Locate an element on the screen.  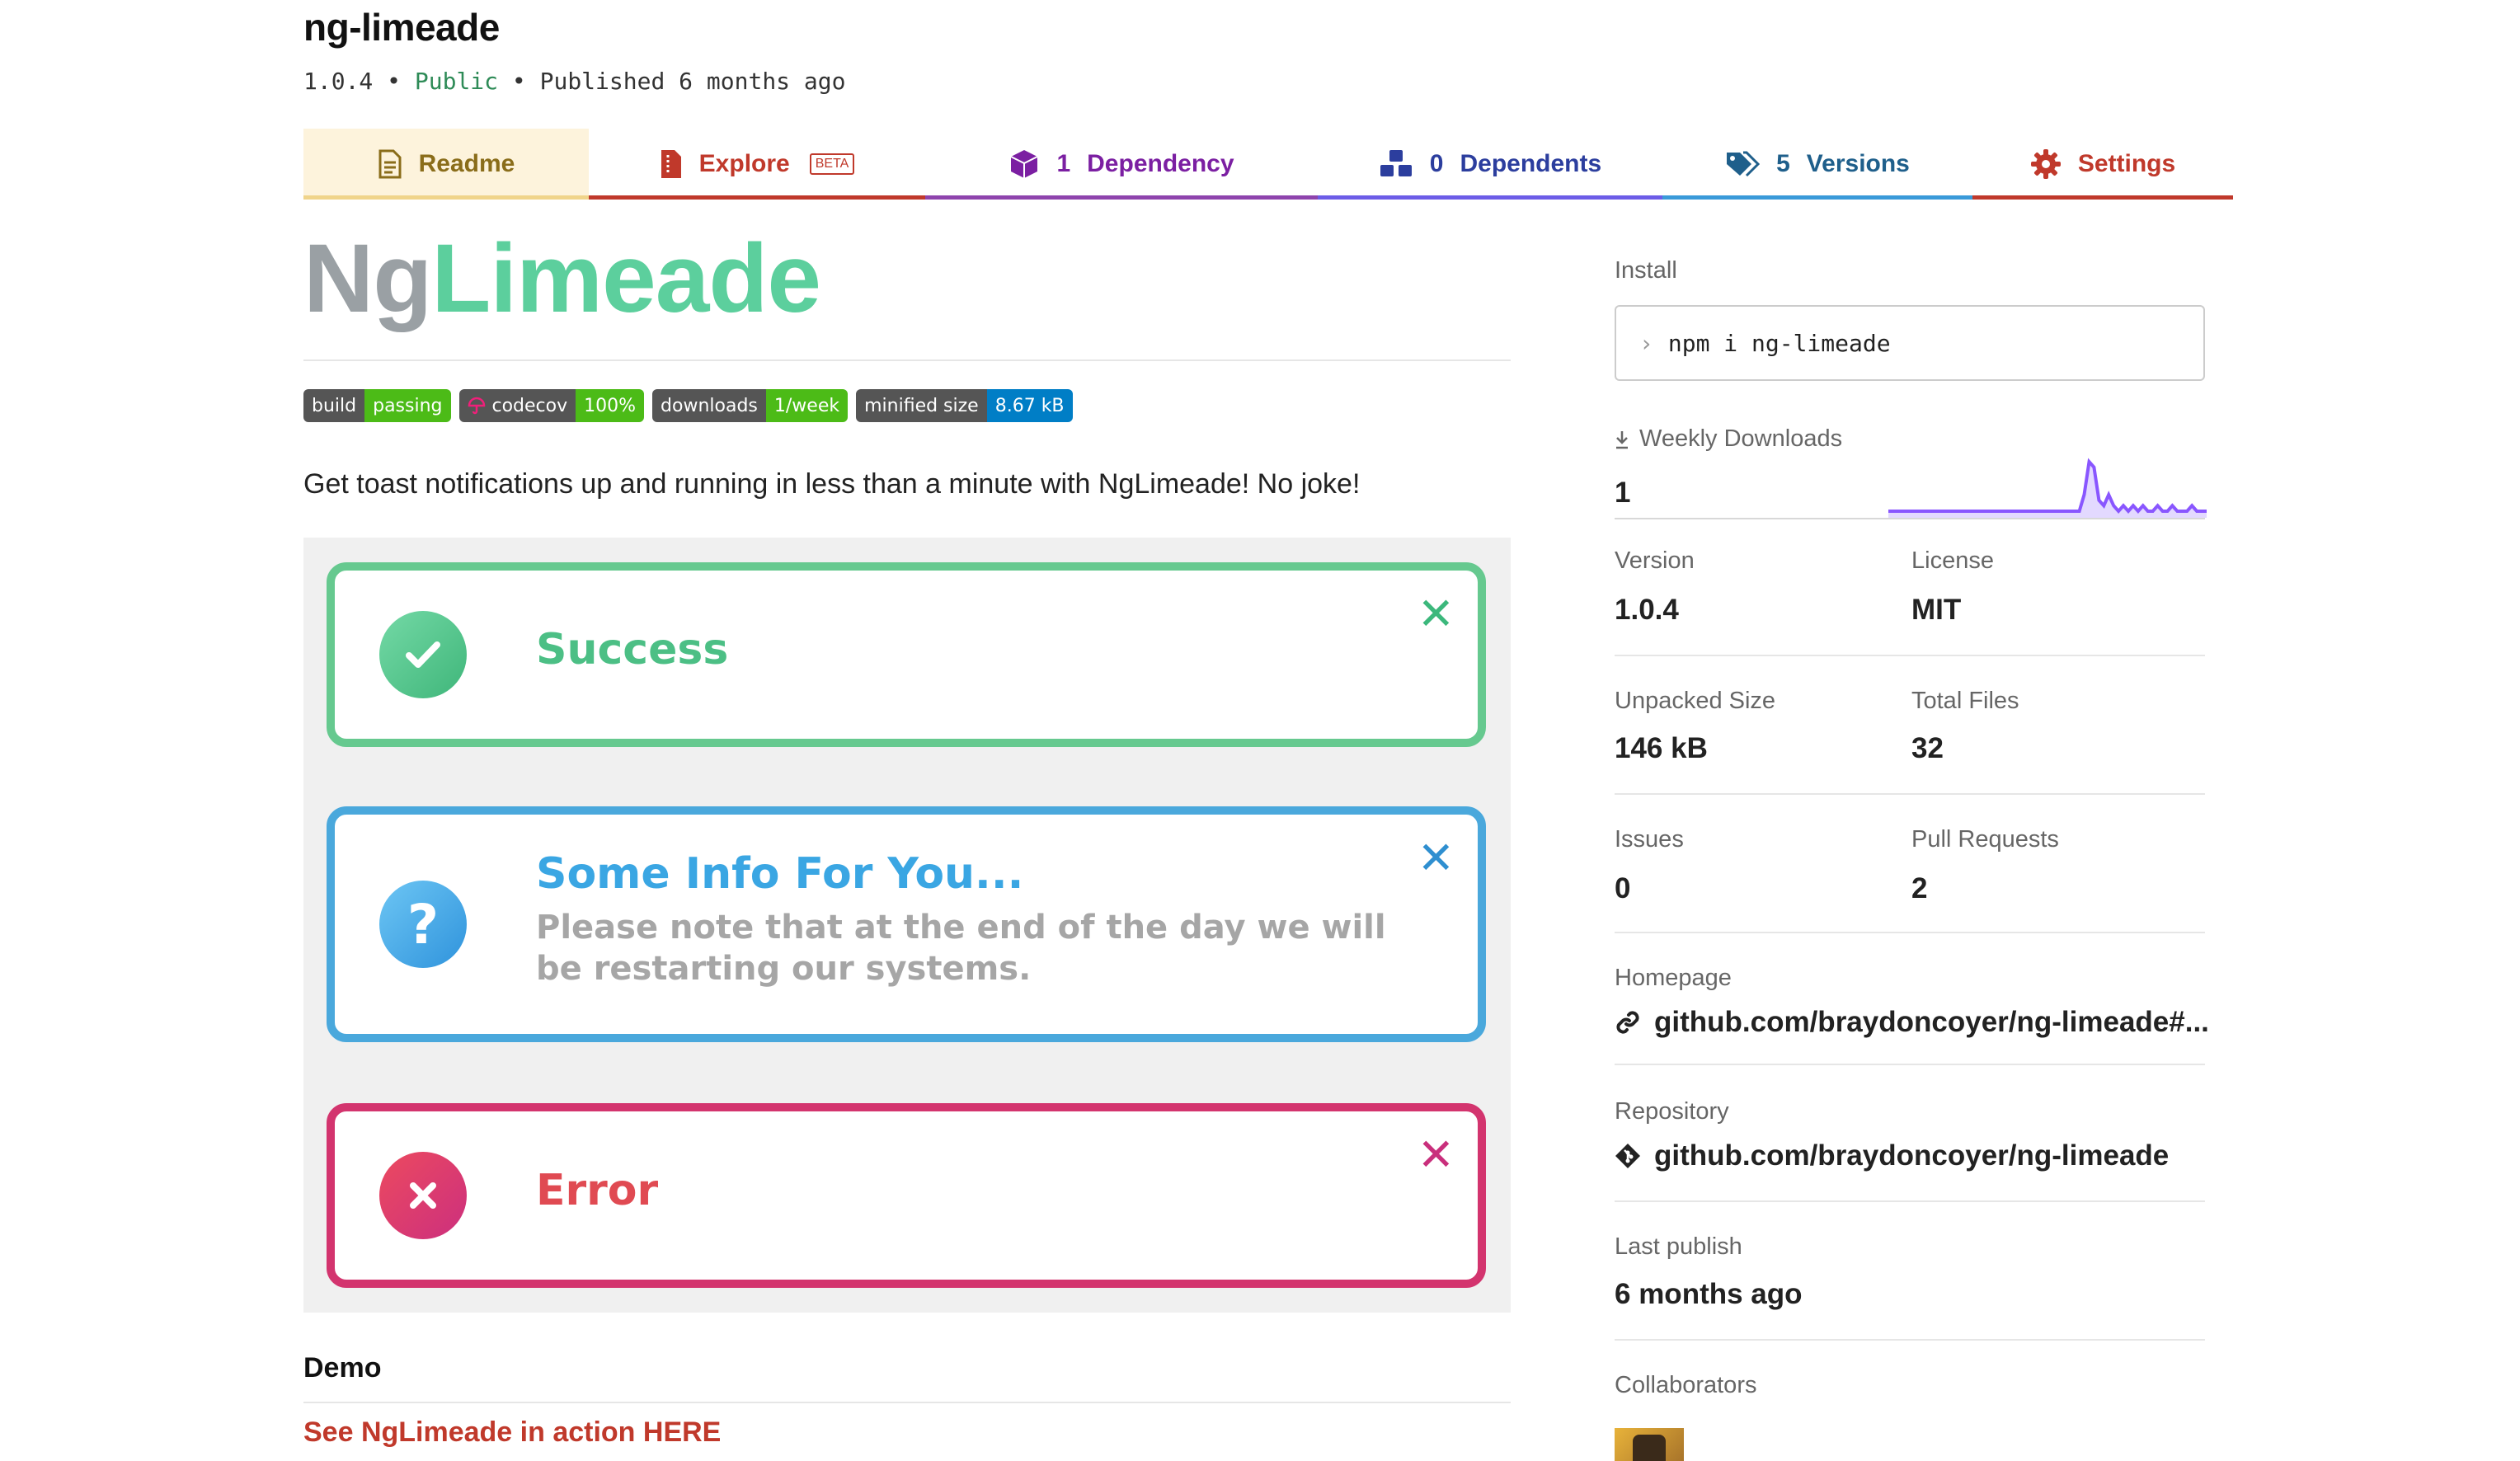
weekly-downloads-label: Weekly Downloads is located at coordinates (1728, 439).